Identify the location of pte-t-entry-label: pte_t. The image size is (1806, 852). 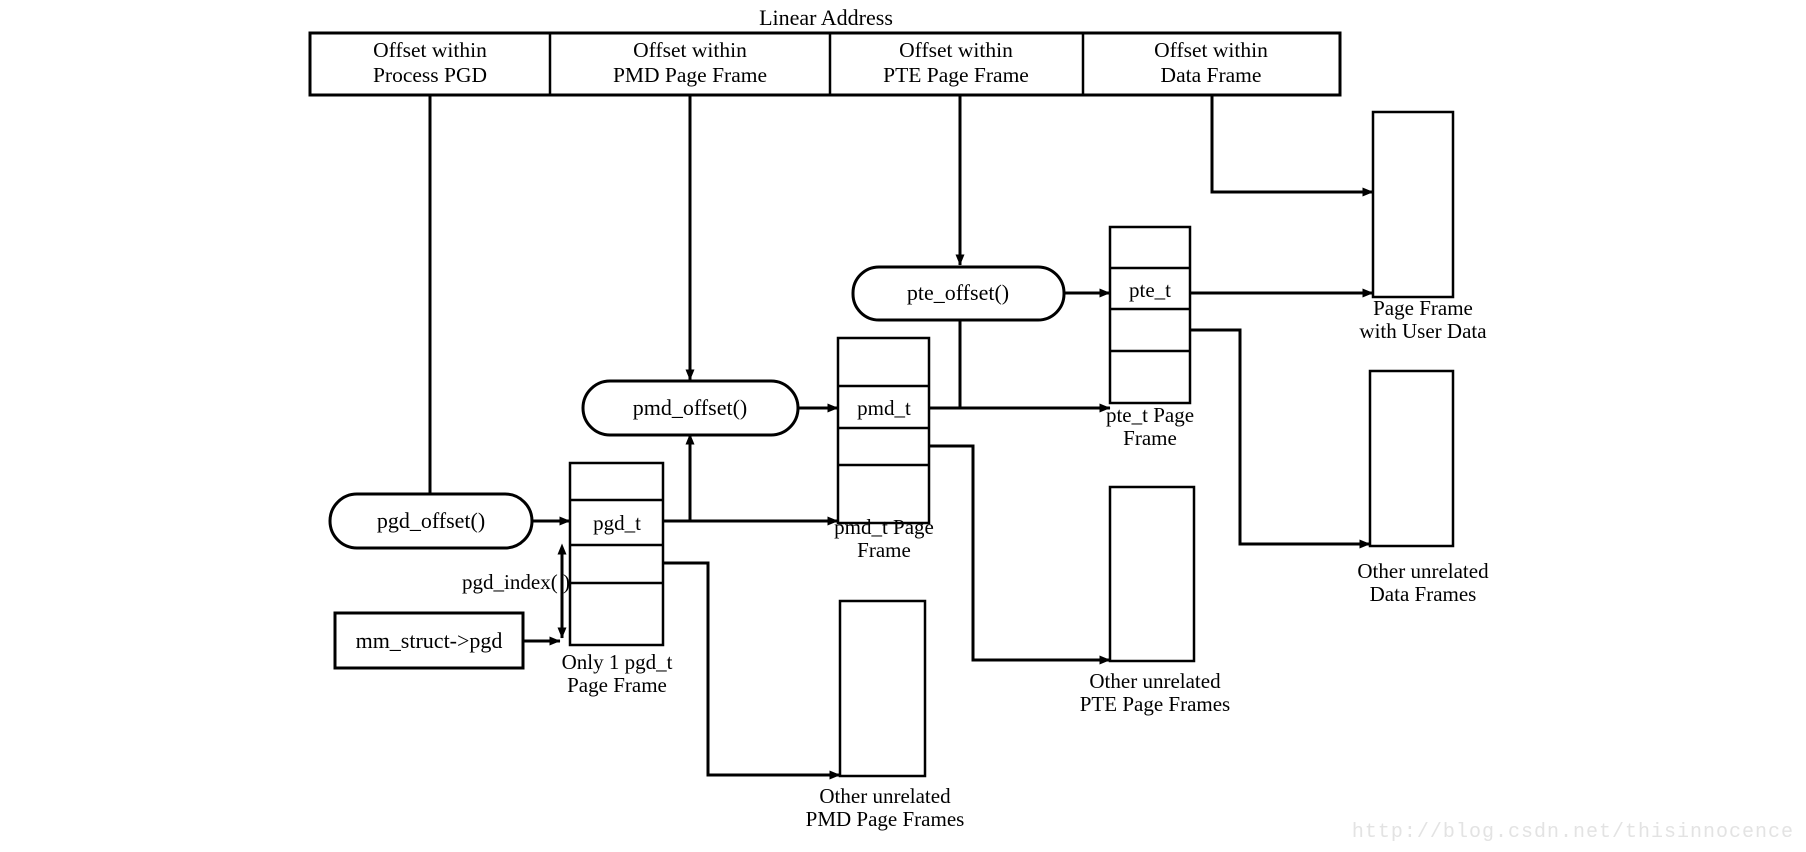
(1150, 290).